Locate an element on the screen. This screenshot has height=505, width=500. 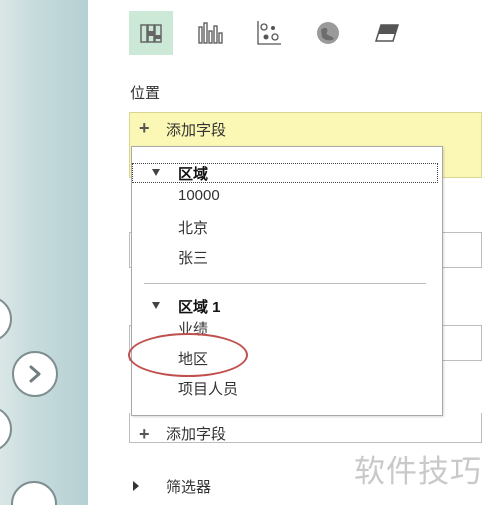
expand-arrow-icon is located at coordinates (136, 486).